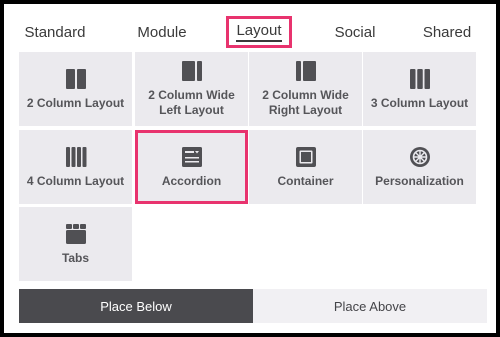 Image resolution: width=500 pixels, height=337 pixels. I want to click on tab-social: Social, so click(355, 32).